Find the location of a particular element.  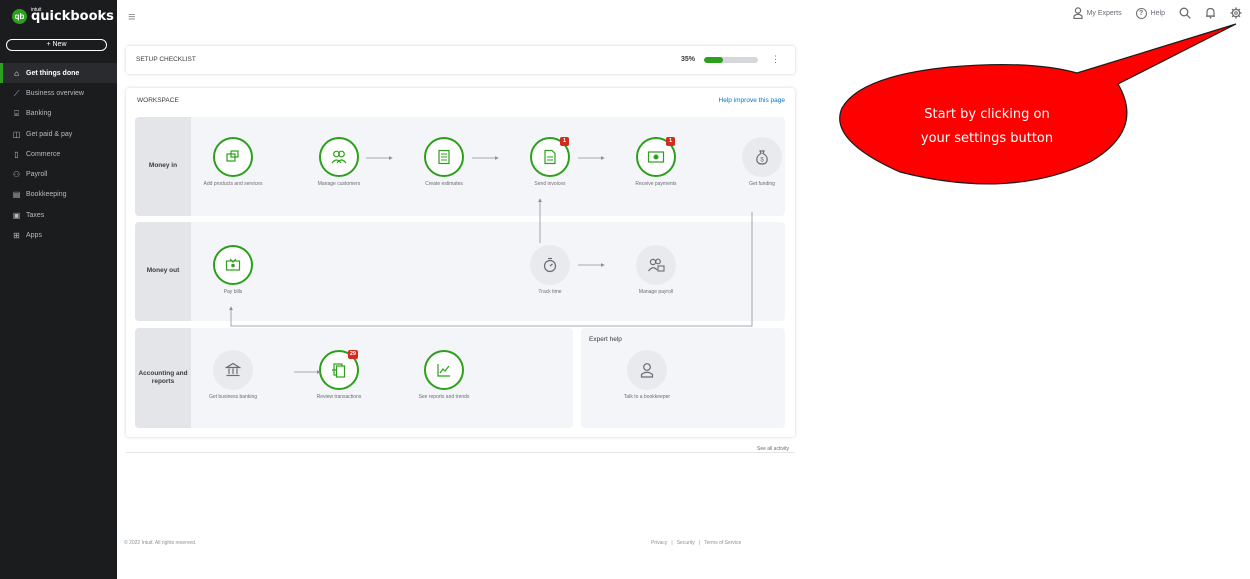

manage-payroll-node: Manage payroll is located at coordinates (656, 270).